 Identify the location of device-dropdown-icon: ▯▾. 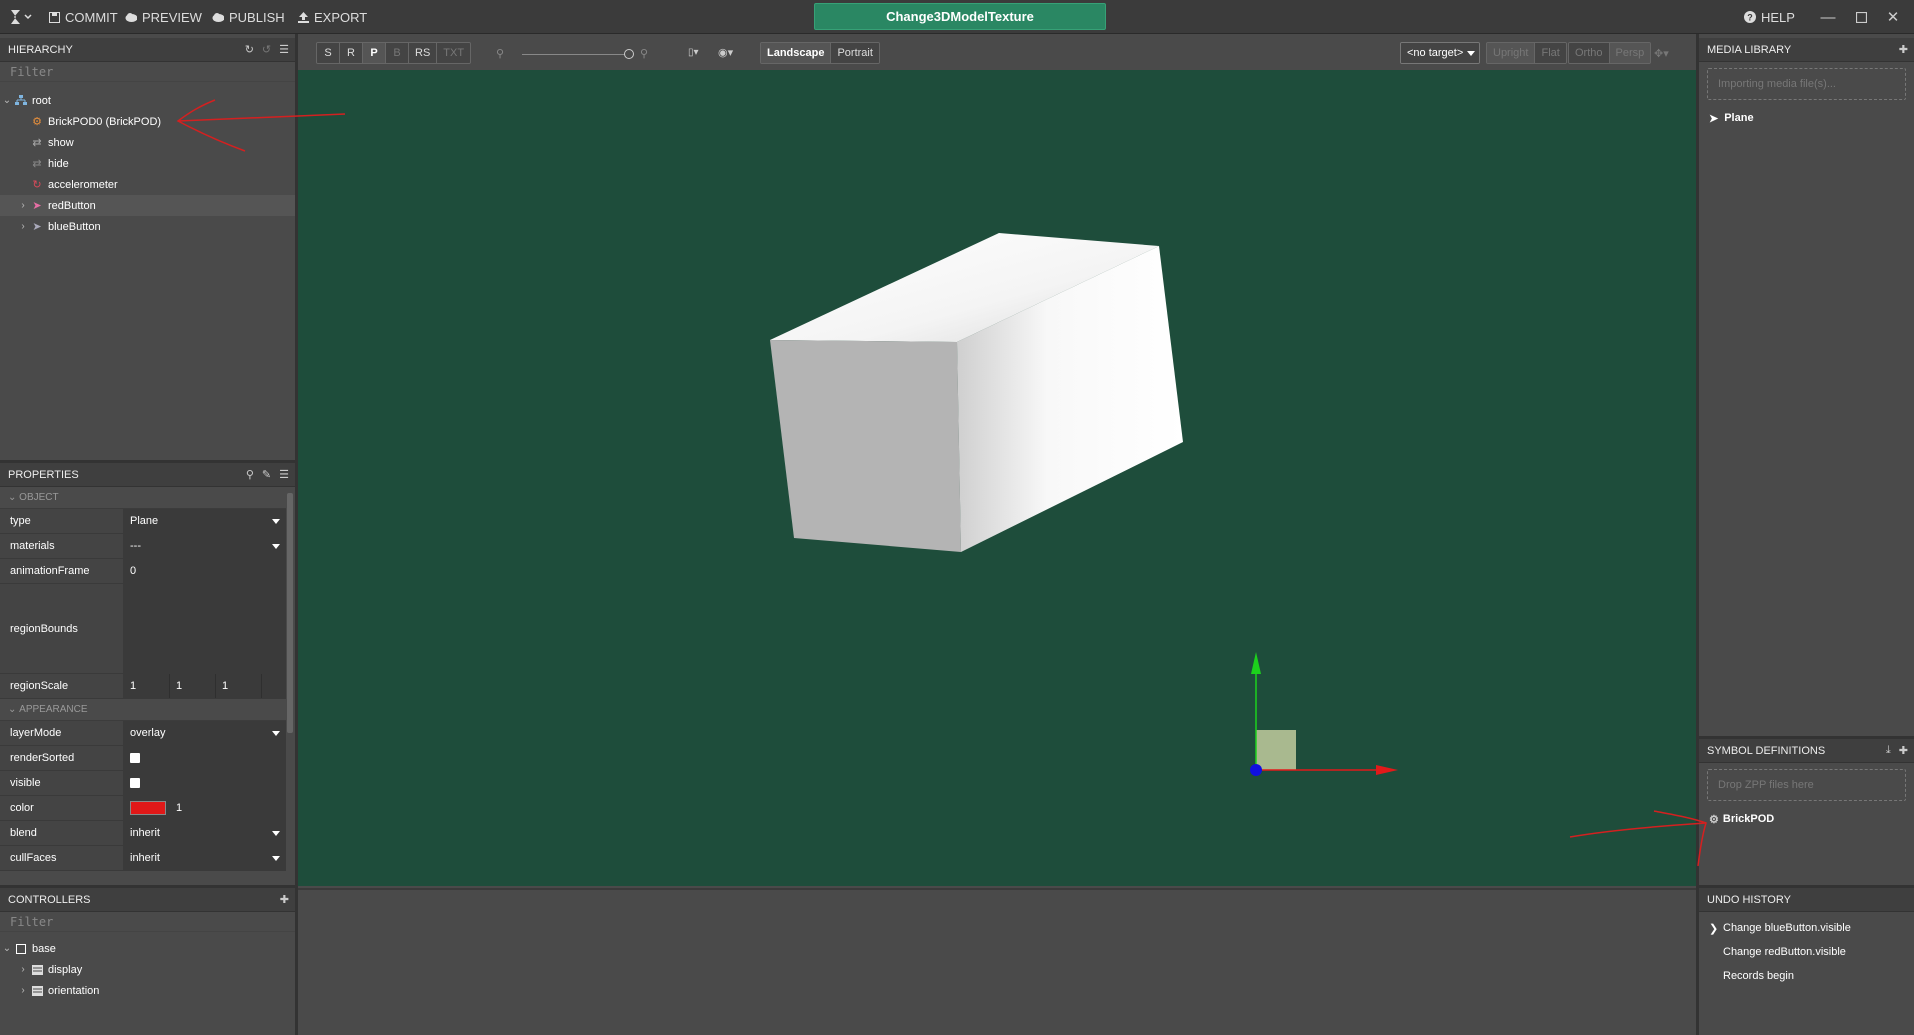
(693, 52).